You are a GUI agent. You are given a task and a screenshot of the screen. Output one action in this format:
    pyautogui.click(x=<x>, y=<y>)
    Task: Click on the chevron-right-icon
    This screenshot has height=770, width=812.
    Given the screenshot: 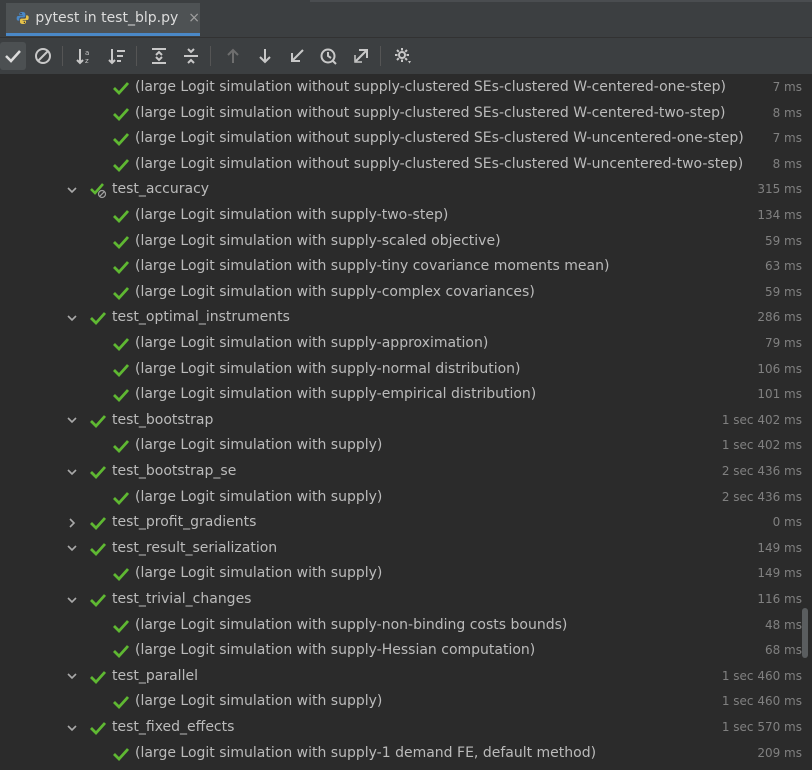 What is the action you would take?
    pyautogui.click(x=72, y=522)
    